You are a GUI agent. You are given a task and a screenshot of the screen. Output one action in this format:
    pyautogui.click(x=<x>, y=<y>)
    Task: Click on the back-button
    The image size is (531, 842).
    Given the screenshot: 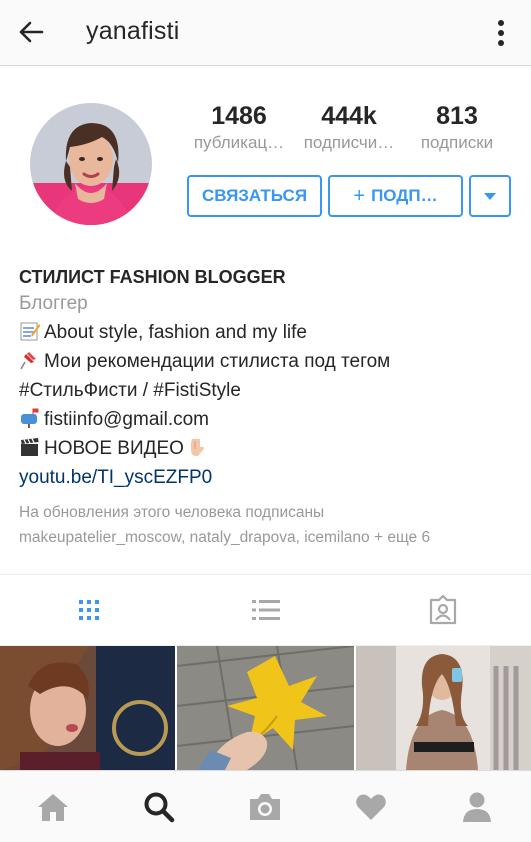 What is the action you would take?
    pyautogui.click(x=31, y=32)
    